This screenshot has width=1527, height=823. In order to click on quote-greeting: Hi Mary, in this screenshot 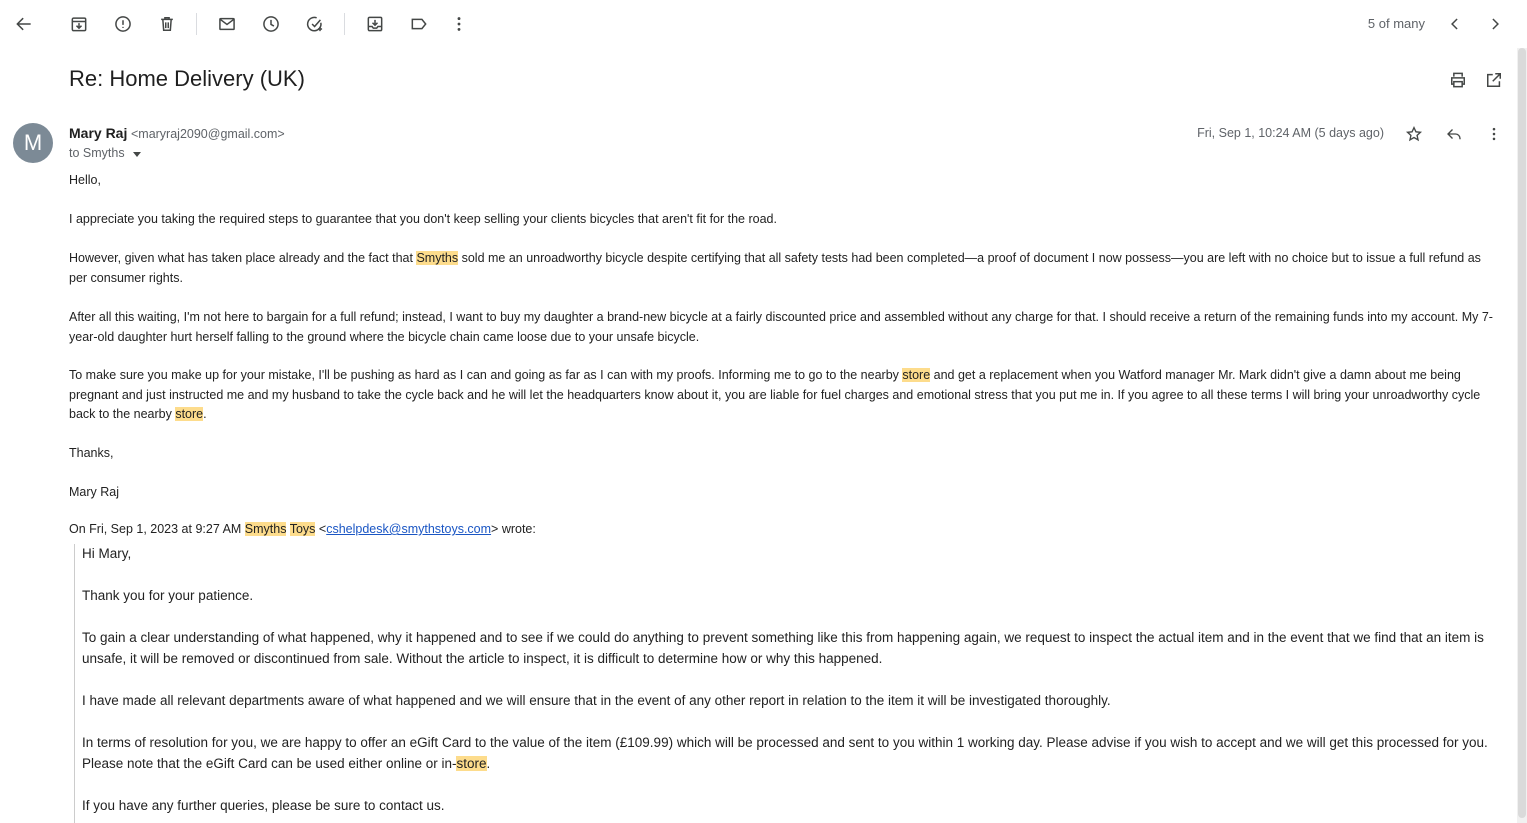, I will do `click(107, 553)`.